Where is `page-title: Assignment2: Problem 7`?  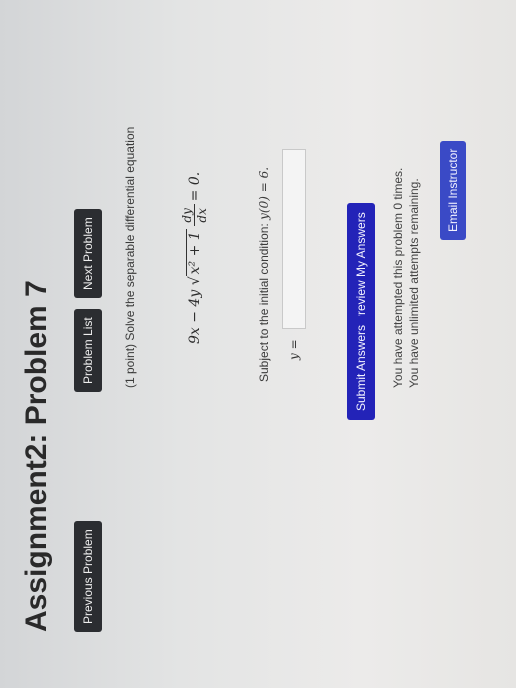
page-title: Assignment2: Problem 7 is located at coordinates (36, 456).